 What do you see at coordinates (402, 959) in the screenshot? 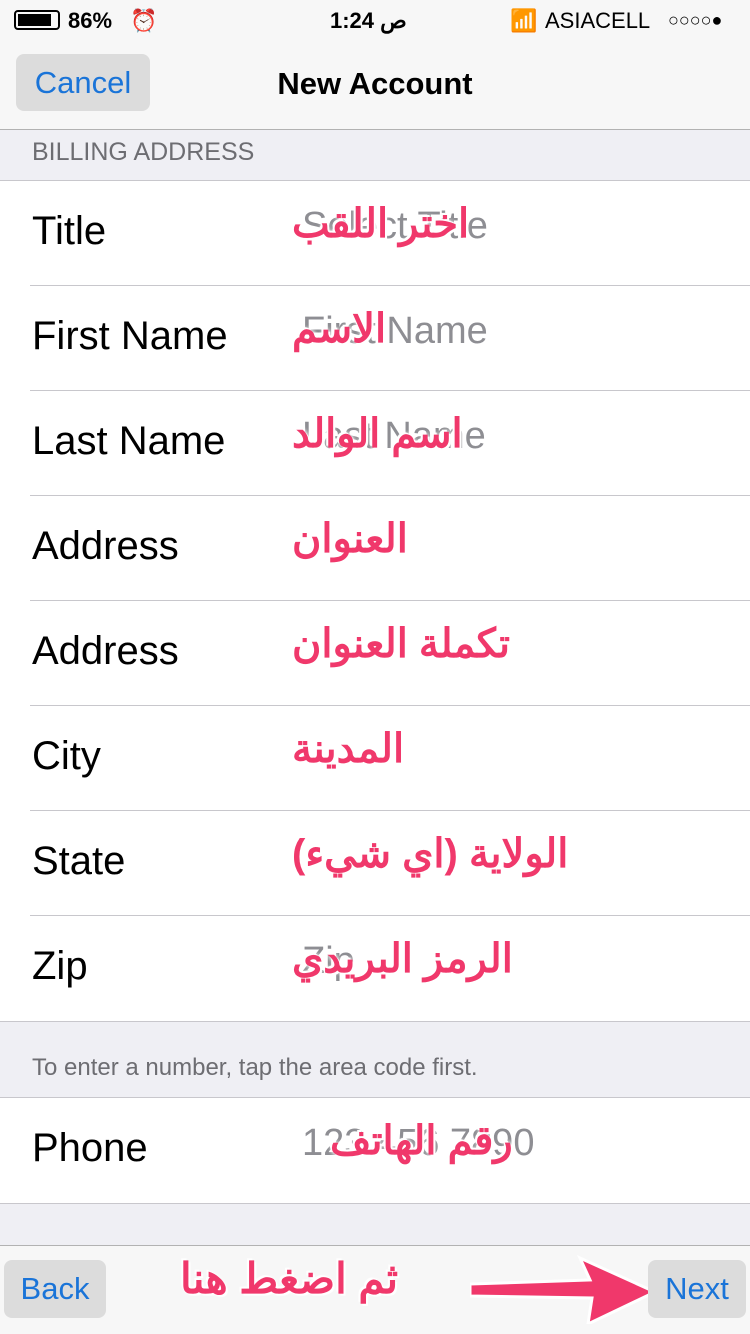
I see `field-annotation: الرمز البريدي` at bounding box center [402, 959].